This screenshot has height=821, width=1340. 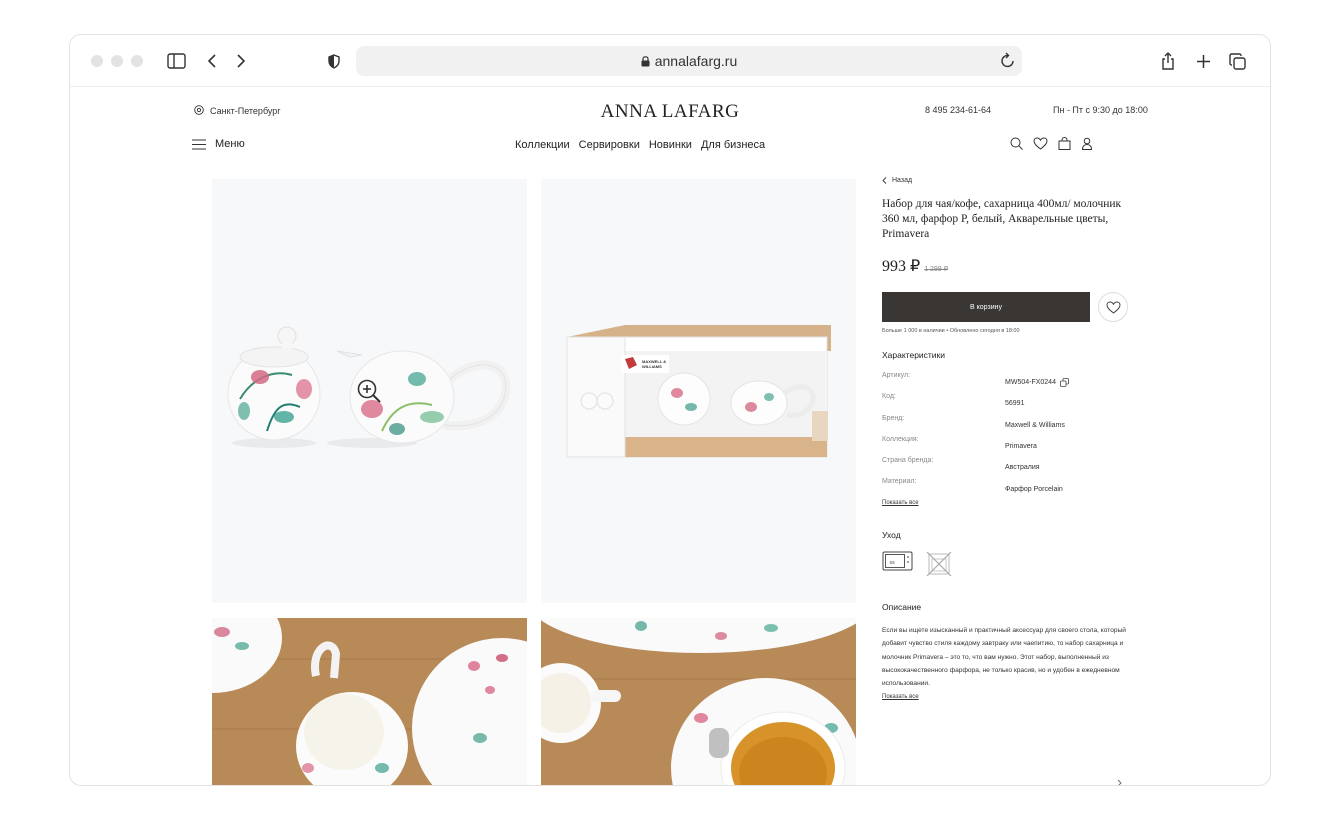 I want to click on window-controls, so click(x=117, y=61).